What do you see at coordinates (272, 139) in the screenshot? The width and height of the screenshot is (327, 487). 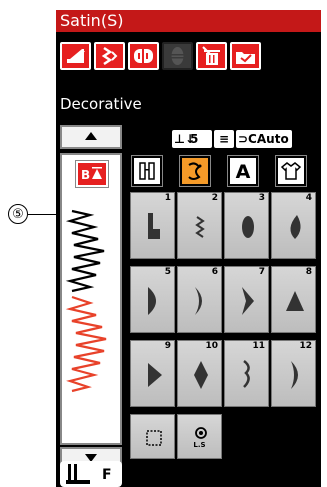 I see `auto-label: Auto` at bounding box center [272, 139].